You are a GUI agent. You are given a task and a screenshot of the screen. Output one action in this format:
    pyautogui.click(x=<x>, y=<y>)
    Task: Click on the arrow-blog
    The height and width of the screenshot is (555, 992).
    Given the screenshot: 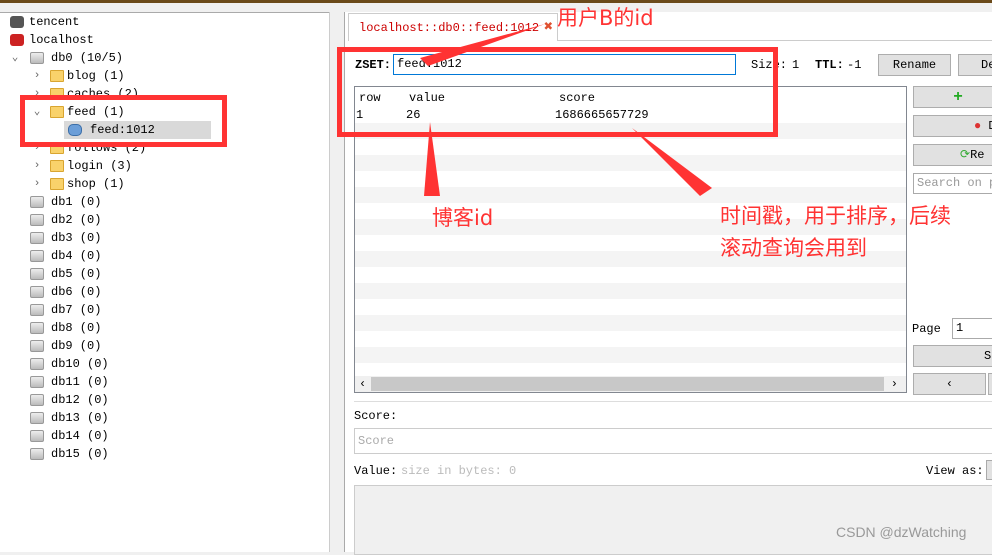 What is the action you would take?
    pyautogui.click(x=432, y=159)
    